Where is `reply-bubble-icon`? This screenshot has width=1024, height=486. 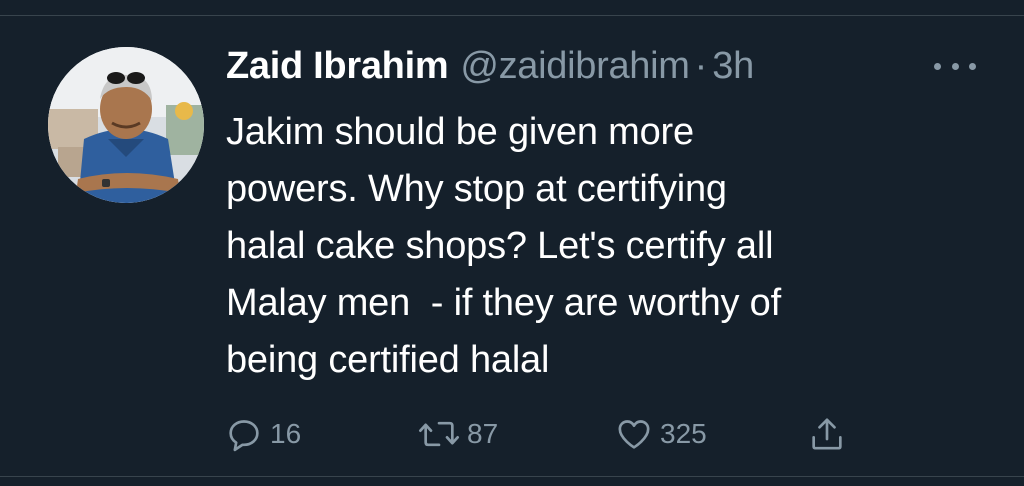 reply-bubble-icon is located at coordinates (244, 436).